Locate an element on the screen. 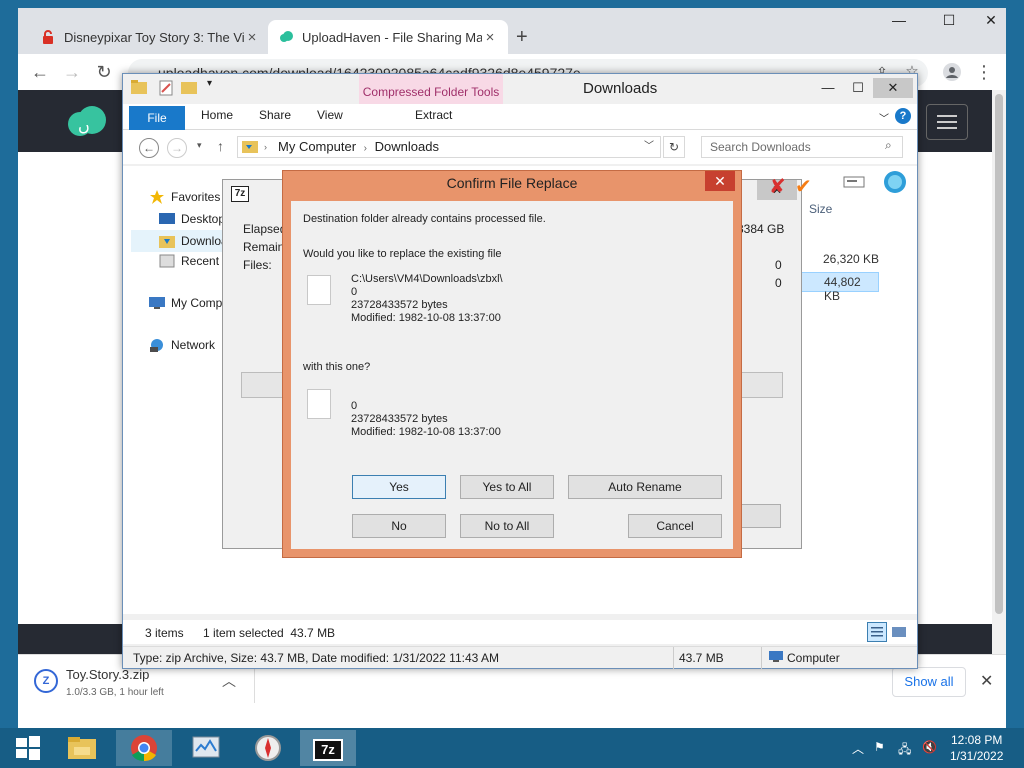 Image resolution: width=1024 pixels, height=768 pixels. tray-chevron-up-icon: ︿ is located at coordinates (858, 748).